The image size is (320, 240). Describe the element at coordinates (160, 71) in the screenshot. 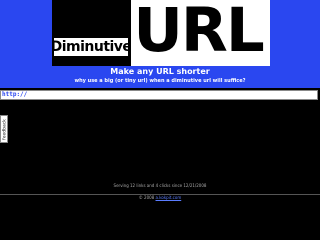

I see `tagline-title: Make any URL shorter` at that location.